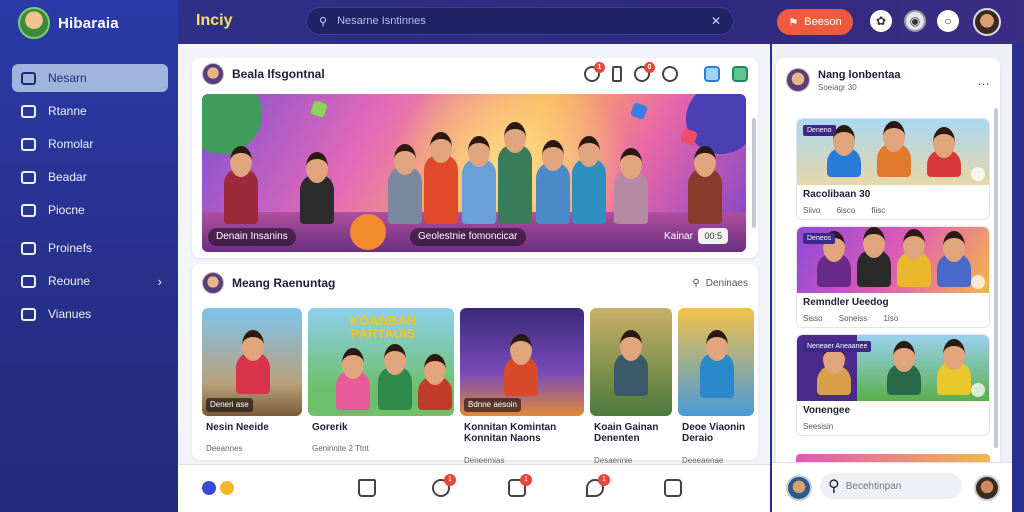 The image size is (1024, 512). Describe the element at coordinates (28, 314) in the screenshot. I see `settings-icon` at that location.